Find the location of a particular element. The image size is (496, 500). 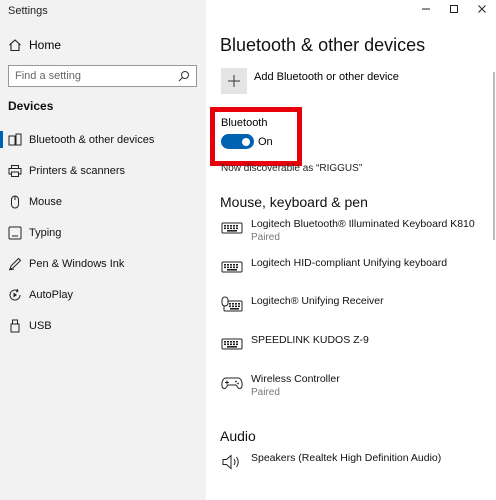

keyboard-mouse-icon is located at coordinates (232, 304).